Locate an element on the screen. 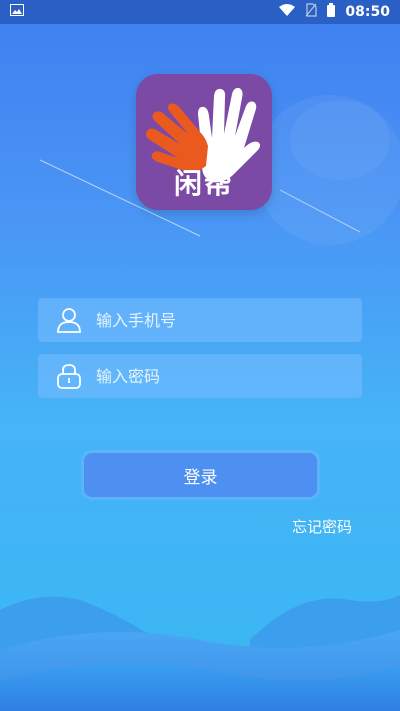 The image size is (400, 711). phone-field is located at coordinates (200, 320).